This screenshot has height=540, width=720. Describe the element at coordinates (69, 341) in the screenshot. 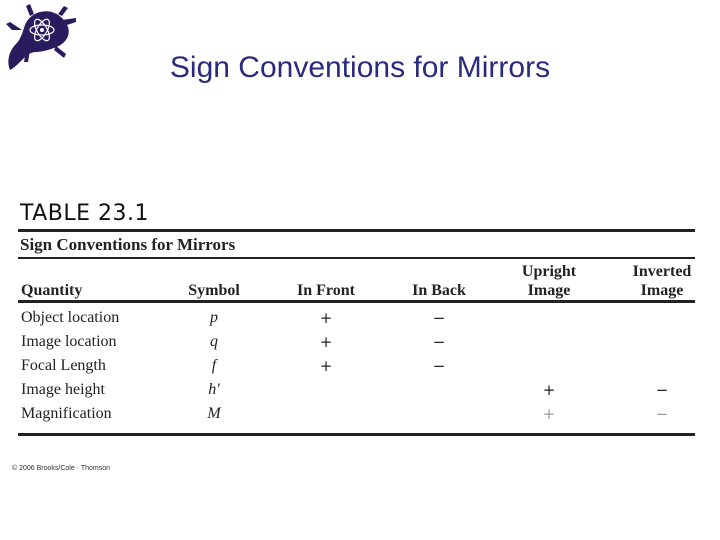

I see `row-quantity: Image location` at that location.